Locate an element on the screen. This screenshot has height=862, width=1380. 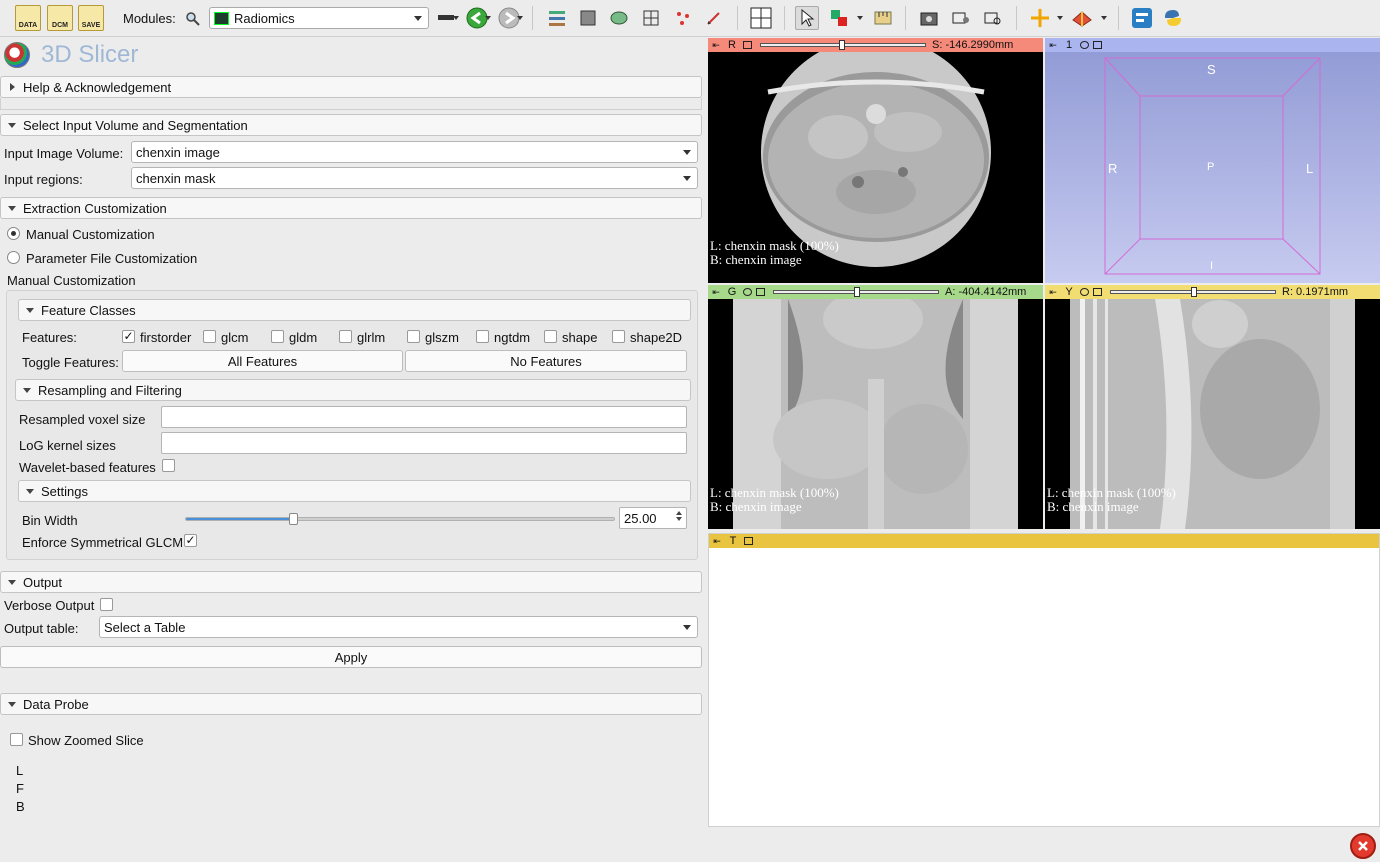
green-label-layer: L: chenxin mask (100%) is located at coordinates (774, 492).